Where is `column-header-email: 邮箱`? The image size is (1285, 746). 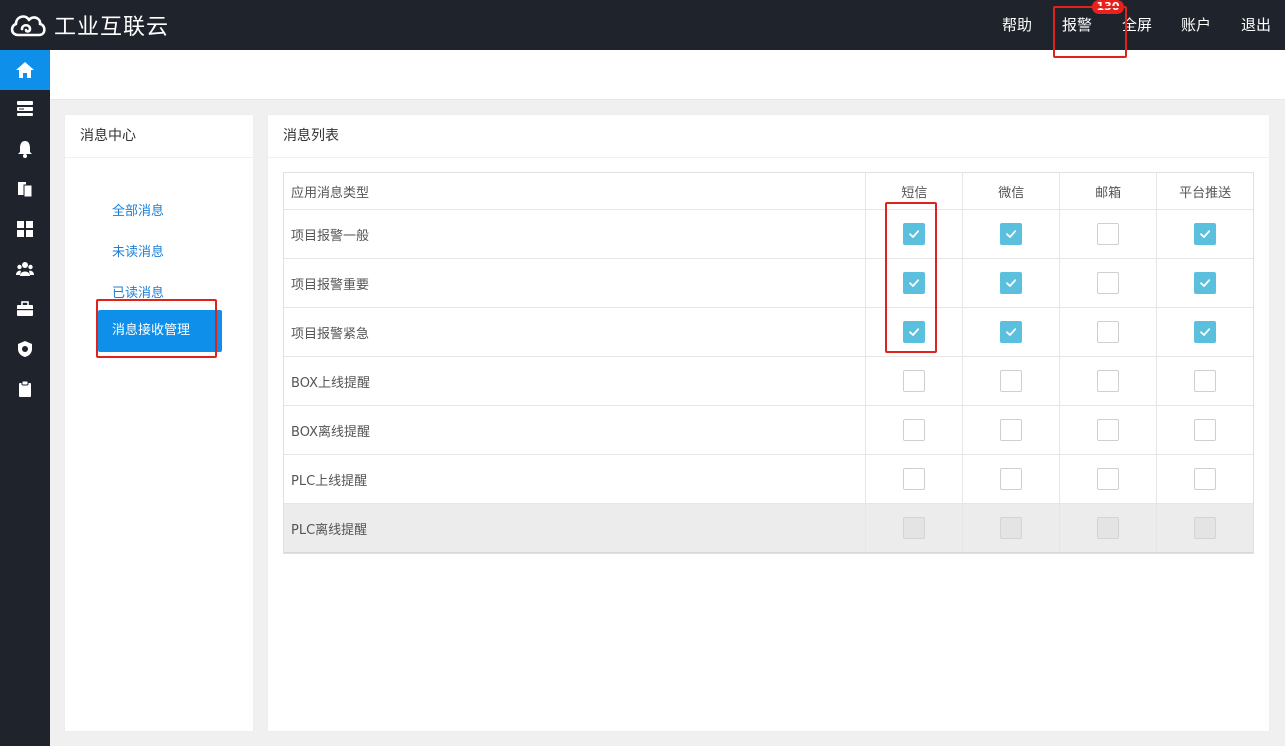
column-header-email: 邮箱 is located at coordinates (1109, 191).